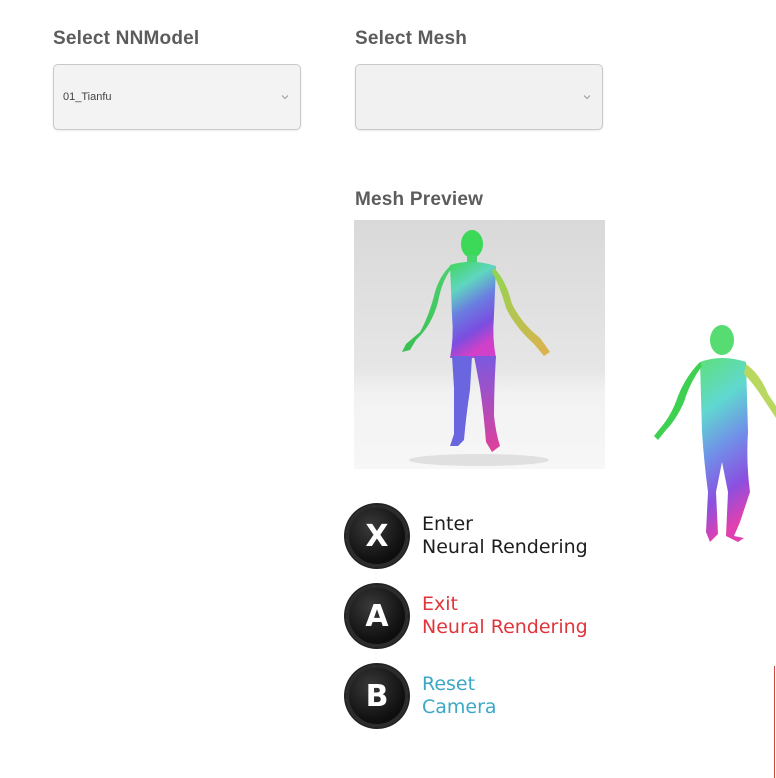 The height and width of the screenshot is (778, 776). What do you see at coordinates (177, 97) in the screenshot?
I see `nnmodel-select: 01_Tianfu` at bounding box center [177, 97].